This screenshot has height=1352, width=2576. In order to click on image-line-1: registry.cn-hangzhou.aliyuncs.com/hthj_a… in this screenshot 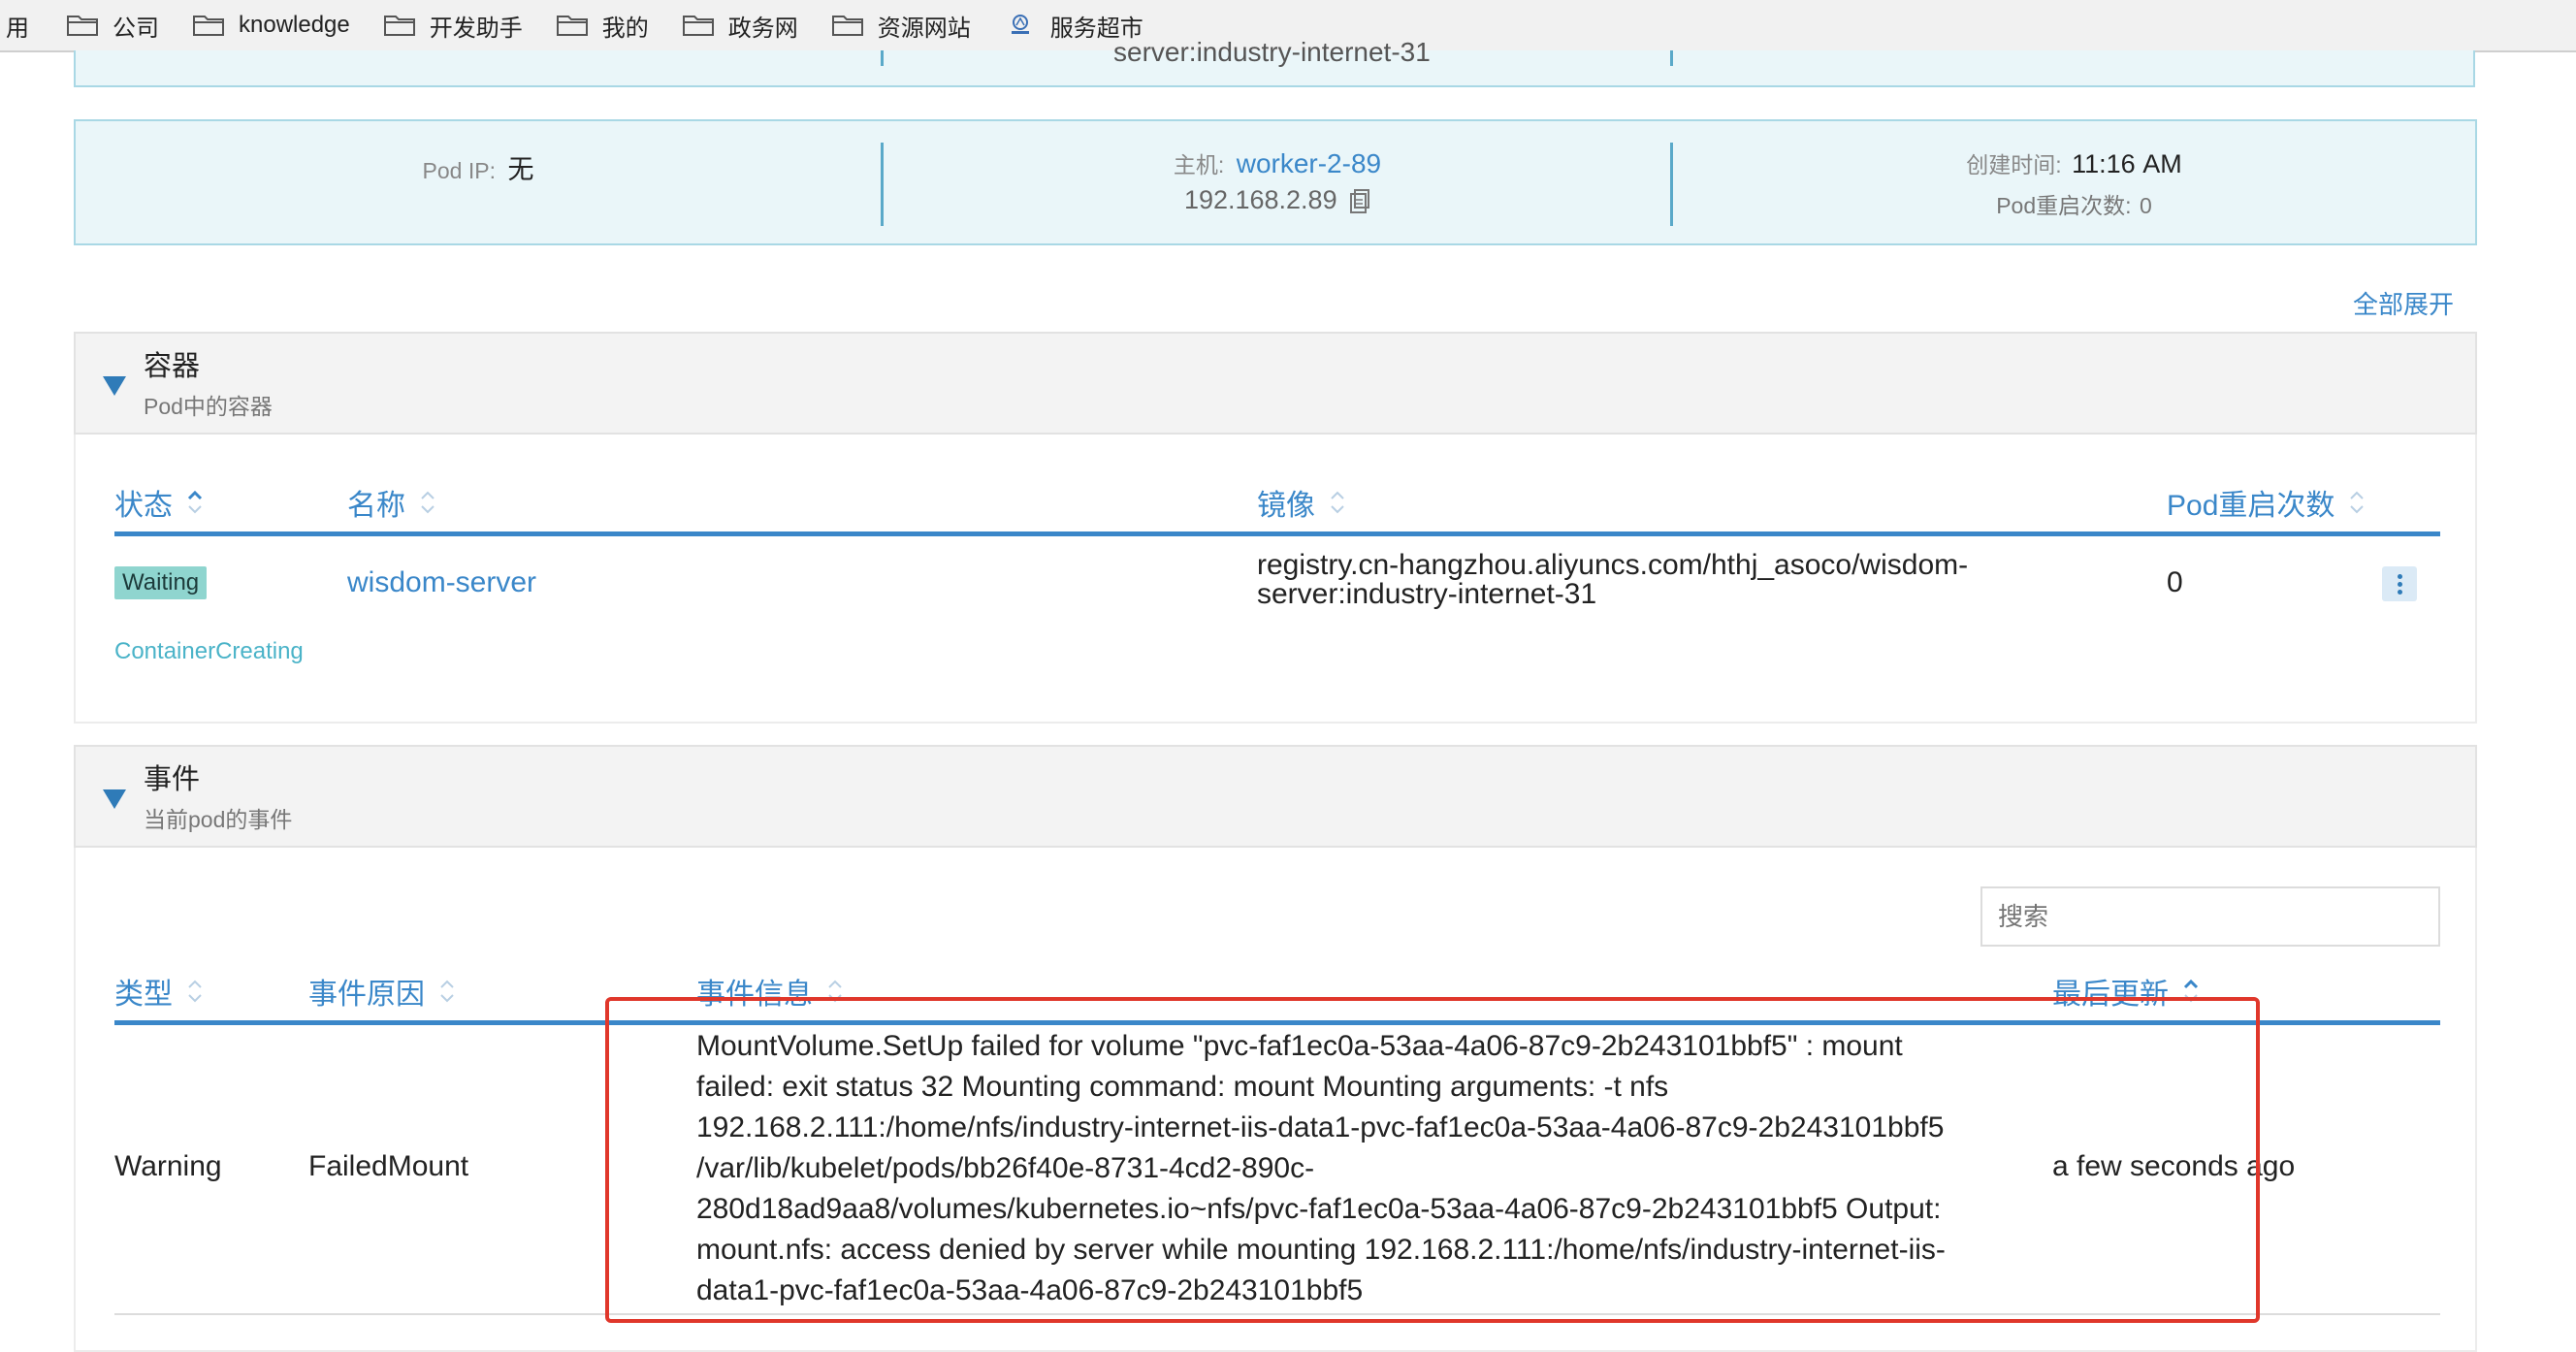, I will do `click(1613, 565)`.